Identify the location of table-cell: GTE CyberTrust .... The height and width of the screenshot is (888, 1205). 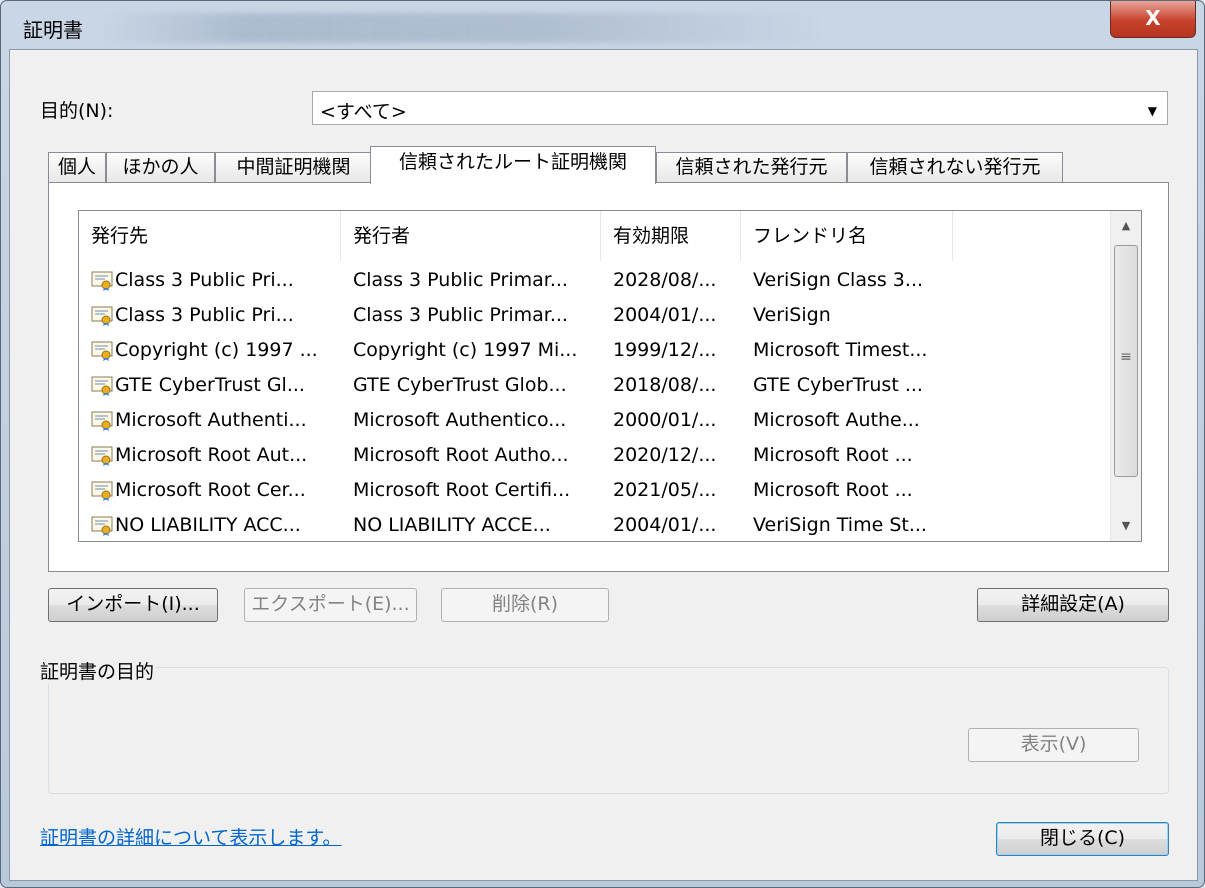
(838, 385).